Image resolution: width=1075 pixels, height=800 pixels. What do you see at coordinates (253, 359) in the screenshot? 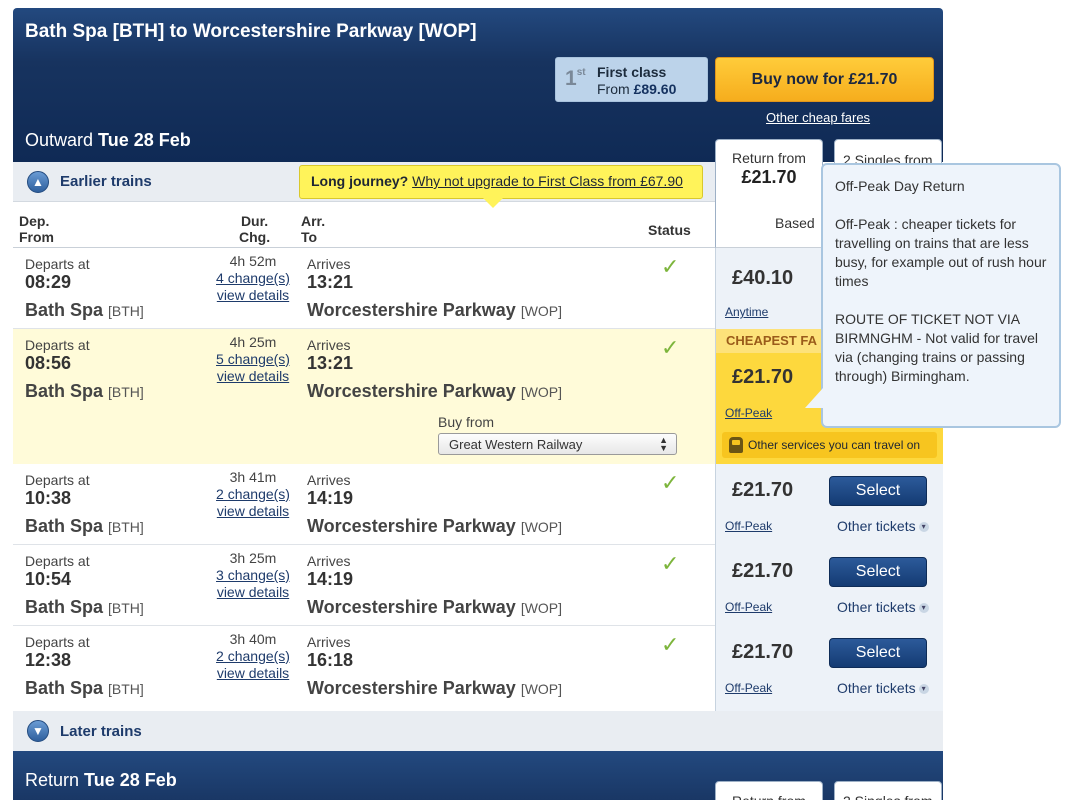
I see `changes-link: 5 change(s)` at bounding box center [253, 359].